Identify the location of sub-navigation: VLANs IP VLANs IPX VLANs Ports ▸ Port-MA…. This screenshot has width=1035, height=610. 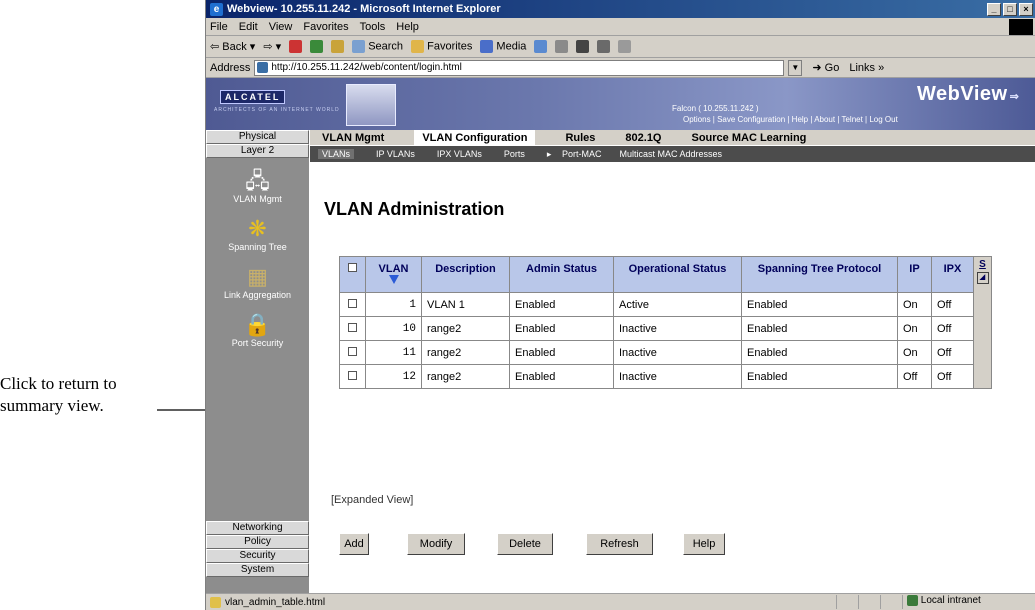
(672, 154).